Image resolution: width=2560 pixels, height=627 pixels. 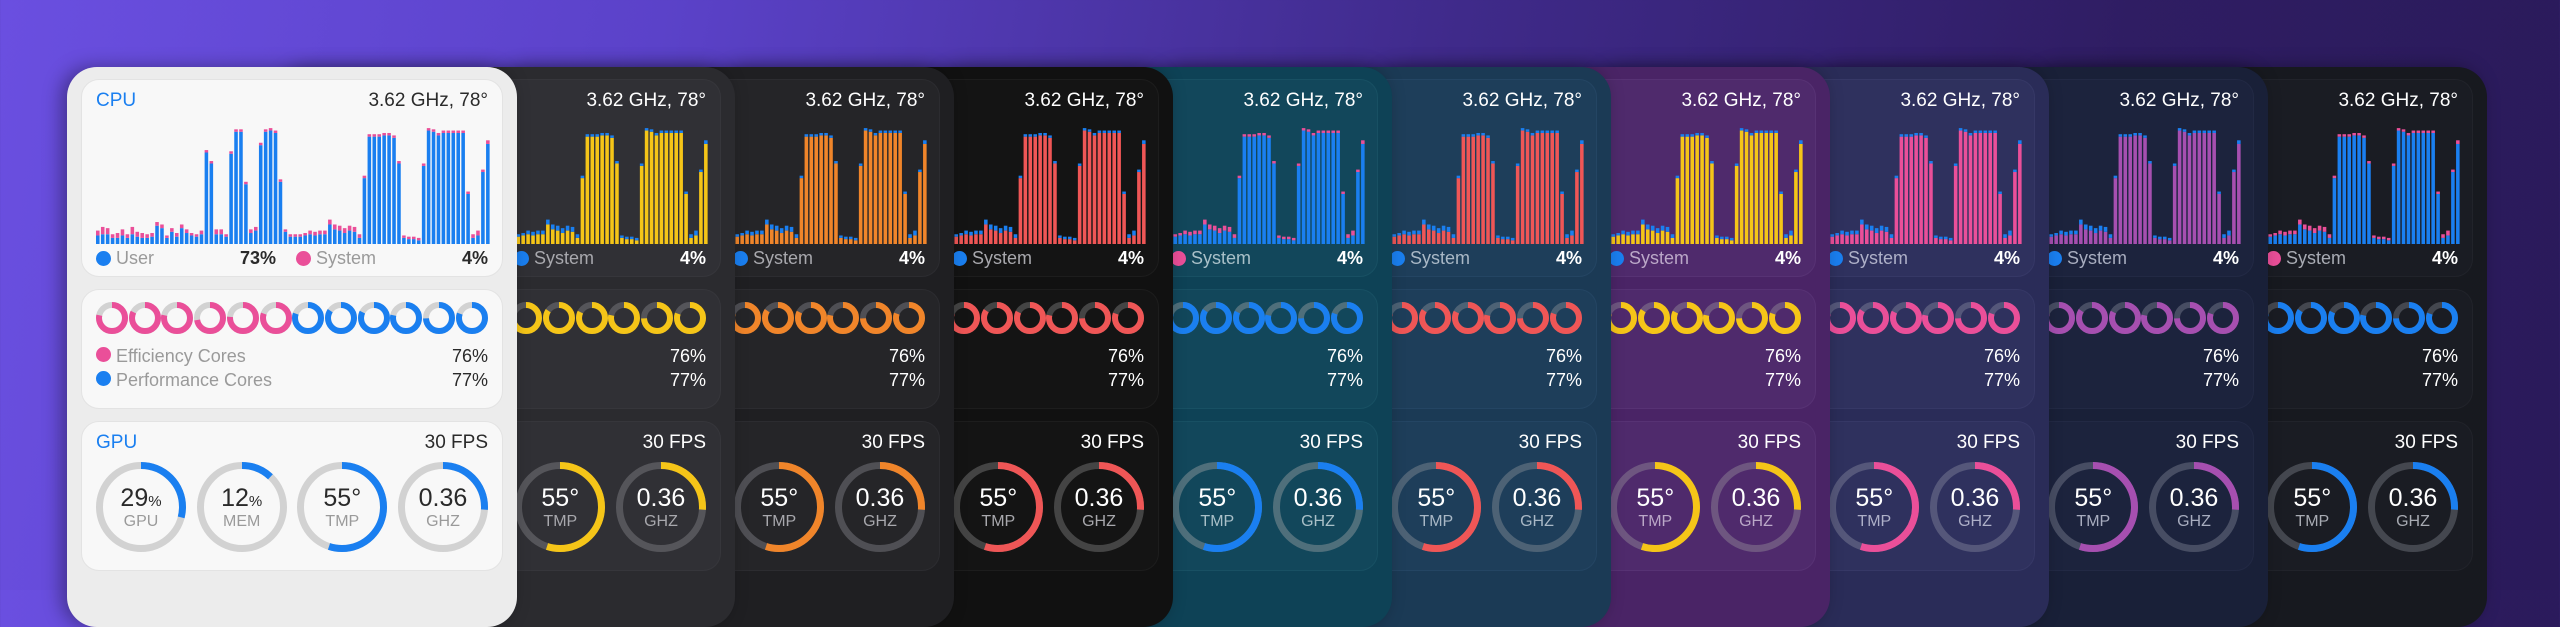 I want to click on cpu-frequency-temp: 3.62 GHz, 78°, so click(x=1522, y=100).